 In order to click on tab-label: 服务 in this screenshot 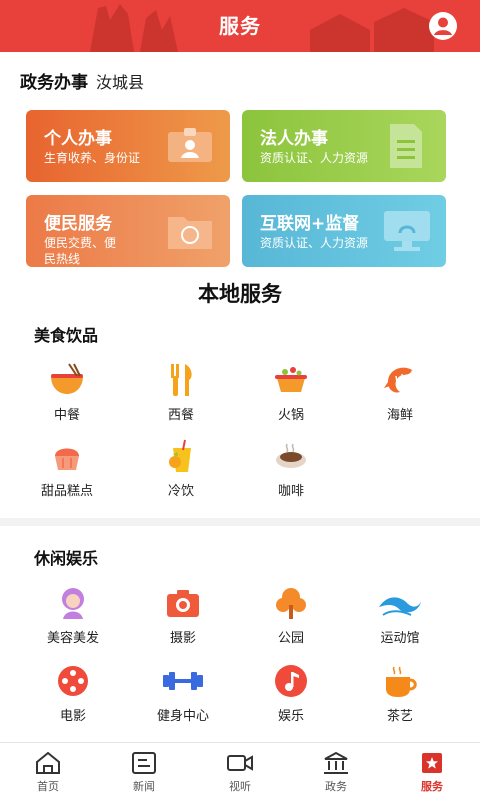, I will do `click(432, 786)`.